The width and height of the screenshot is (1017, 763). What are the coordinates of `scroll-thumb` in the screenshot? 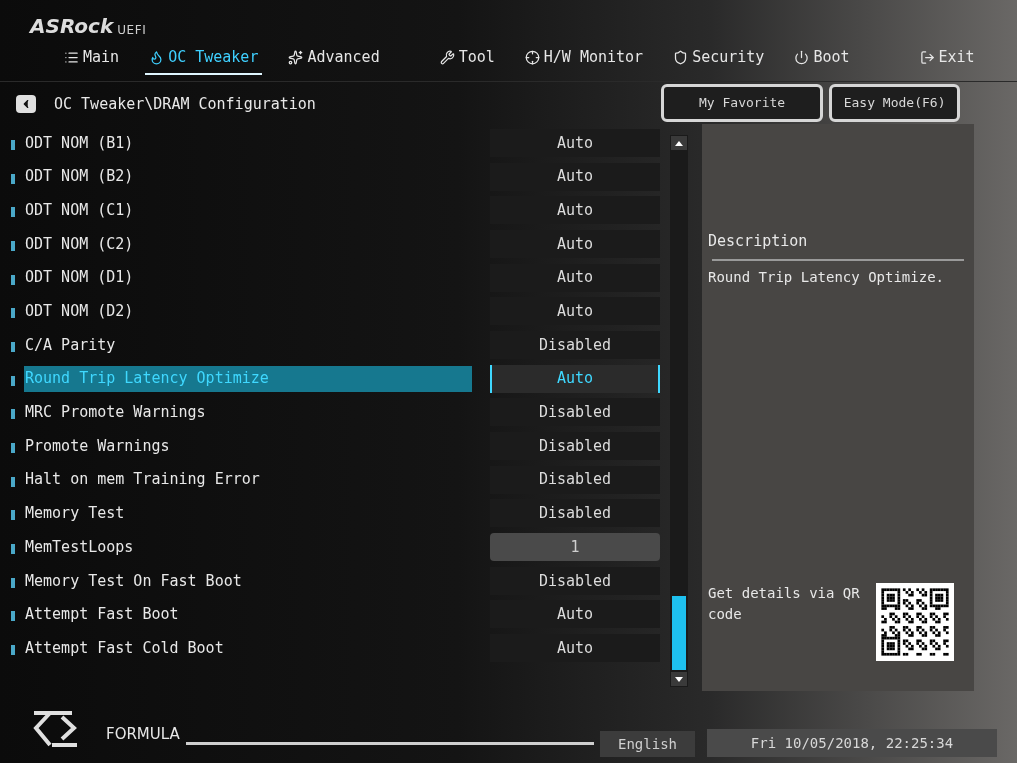 It's located at (679, 633).